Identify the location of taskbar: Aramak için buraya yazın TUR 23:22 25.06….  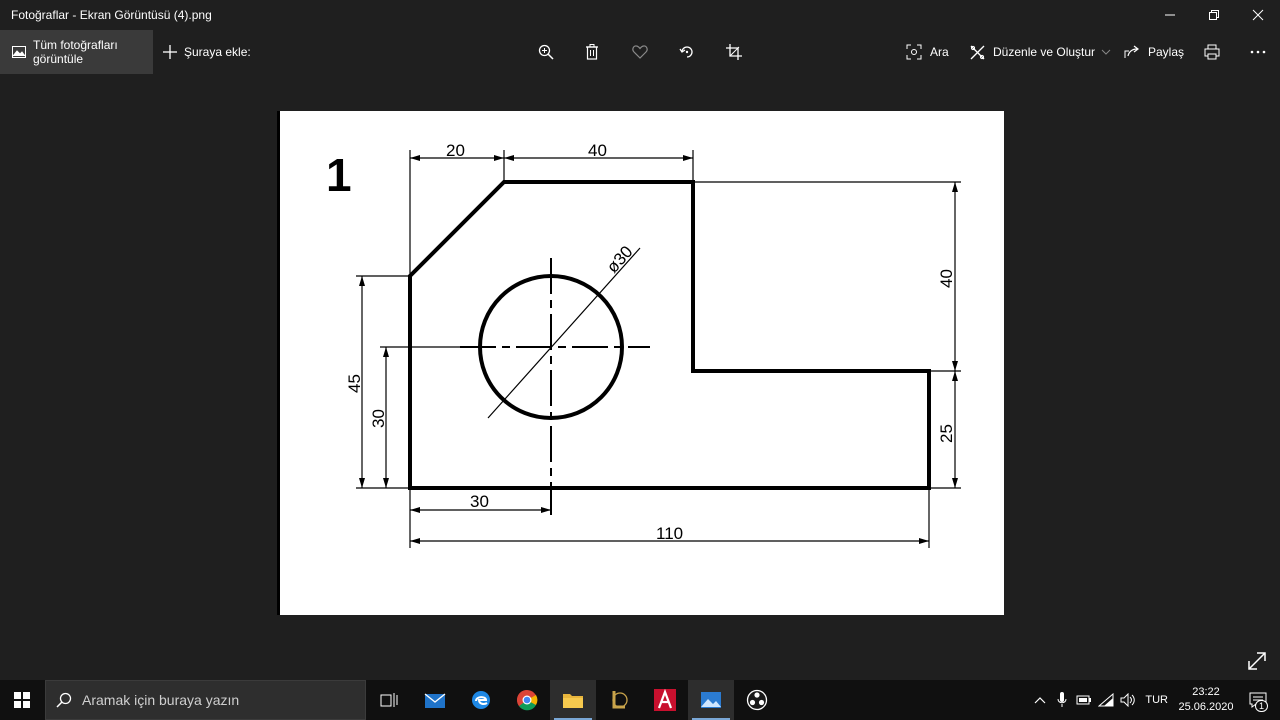
(640, 700).